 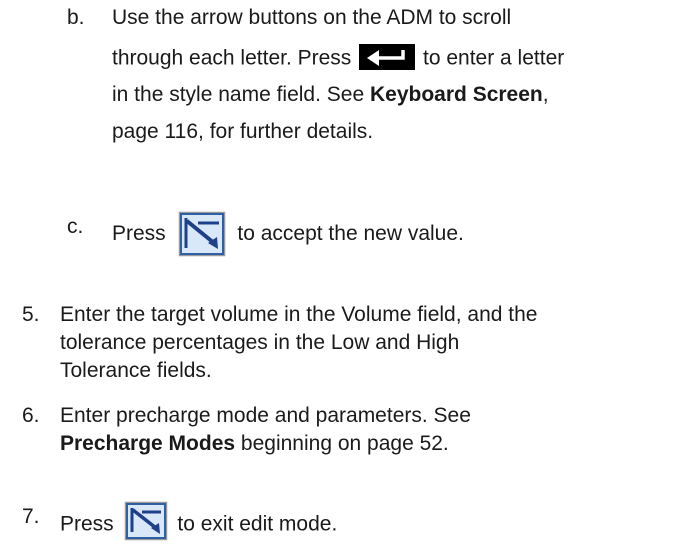 What do you see at coordinates (147, 443) in the screenshot?
I see `precharge-modes-reference: Precharge Modes` at bounding box center [147, 443].